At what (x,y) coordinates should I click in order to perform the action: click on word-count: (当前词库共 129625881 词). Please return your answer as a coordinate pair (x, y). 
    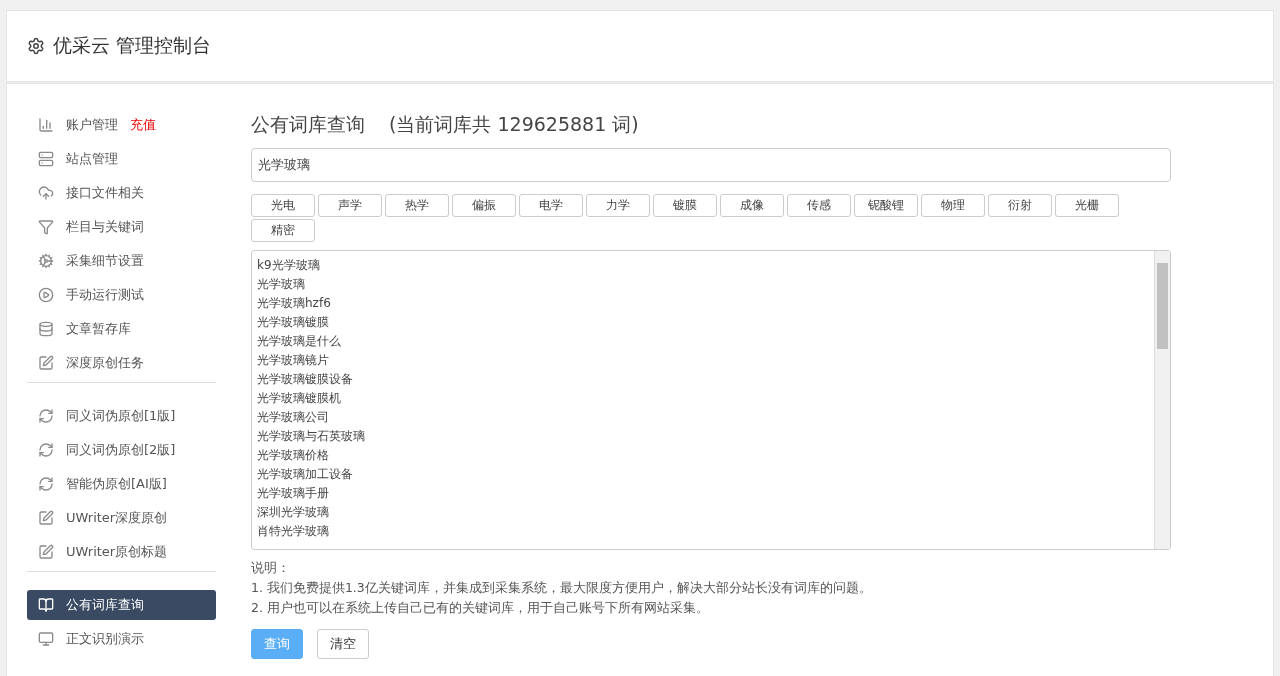
    Looking at the image, I should click on (514, 124).